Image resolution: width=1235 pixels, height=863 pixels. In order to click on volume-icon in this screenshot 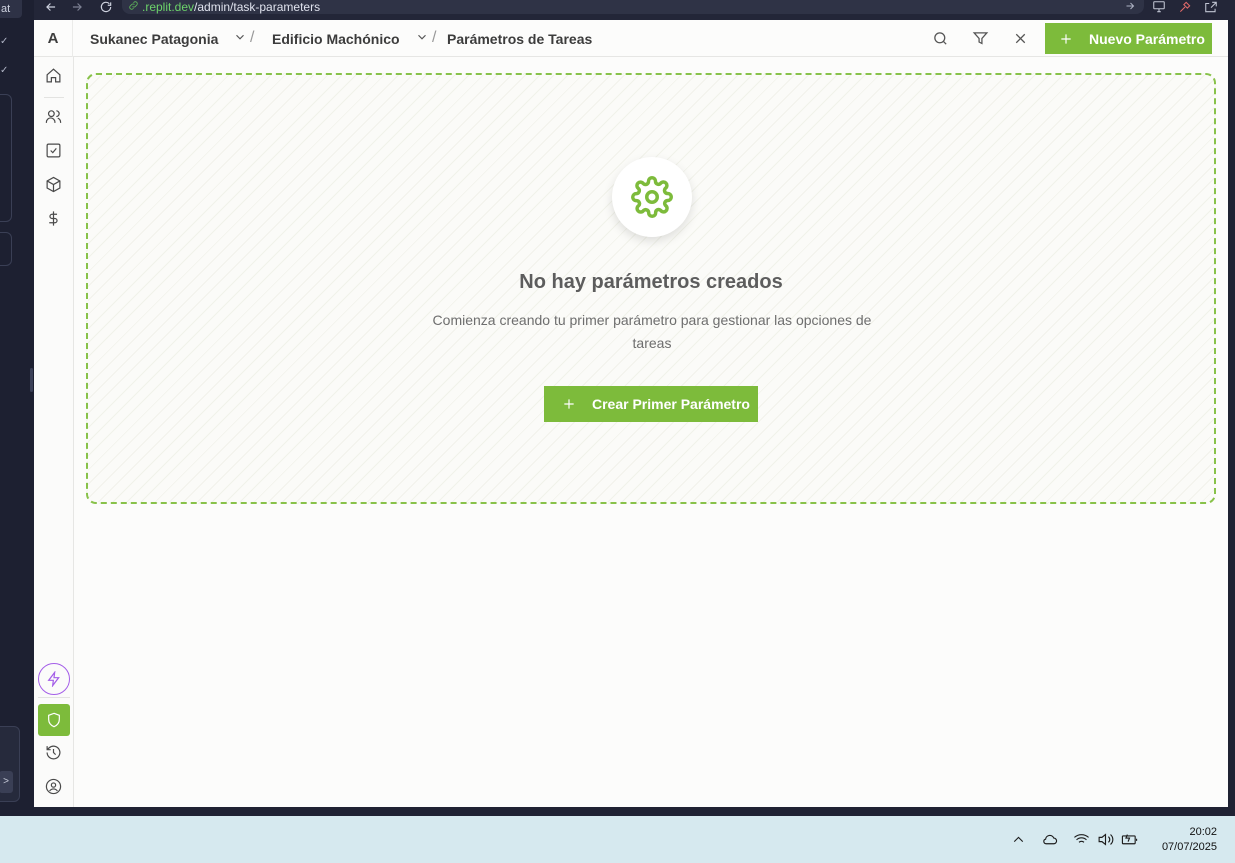, I will do `click(1106, 840)`.